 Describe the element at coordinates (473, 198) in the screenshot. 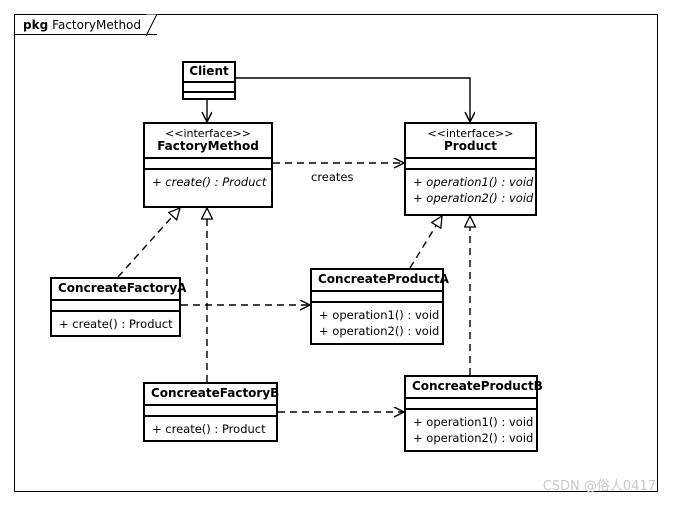

I see `product-operation: + operation2() : void` at that location.